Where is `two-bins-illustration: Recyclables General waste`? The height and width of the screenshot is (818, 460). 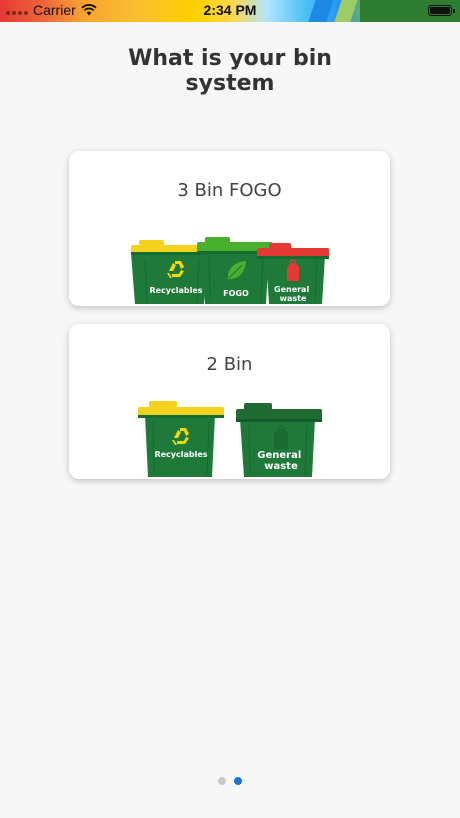
two-bins-illustration: Recyclables General waste is located at coordinates (230, 439).